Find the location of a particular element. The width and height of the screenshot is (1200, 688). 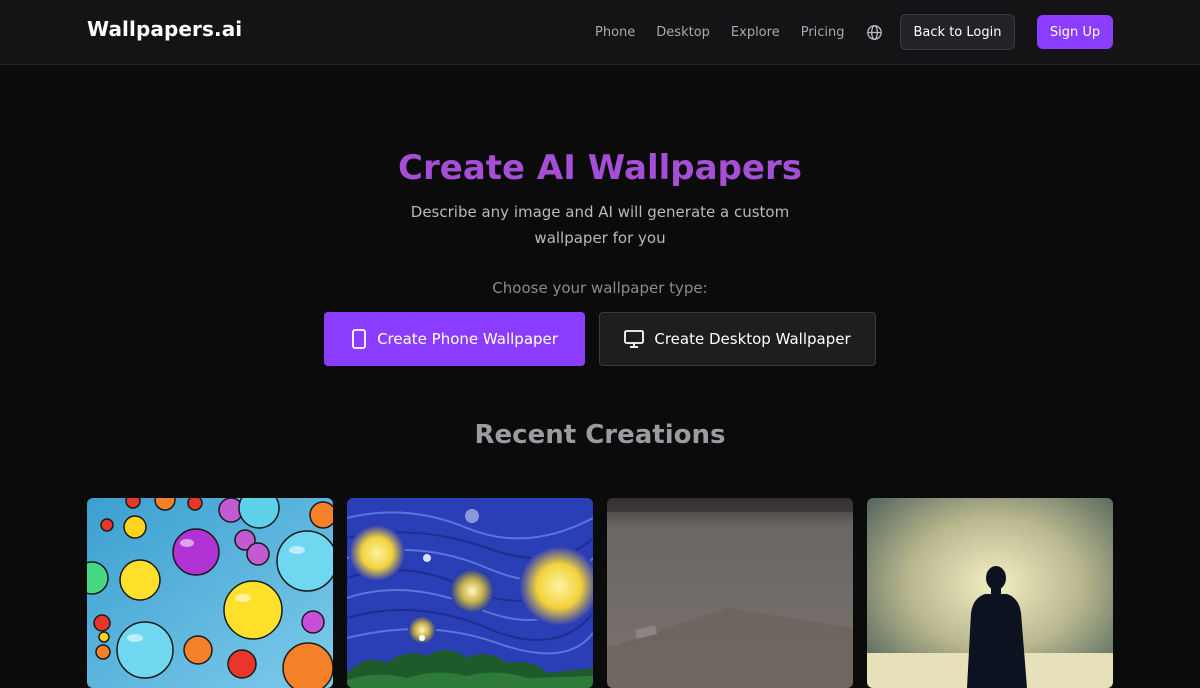

create-desktop-wallpaper-label: Create Desktop Wallpaper is located at coordinates (752, 339).